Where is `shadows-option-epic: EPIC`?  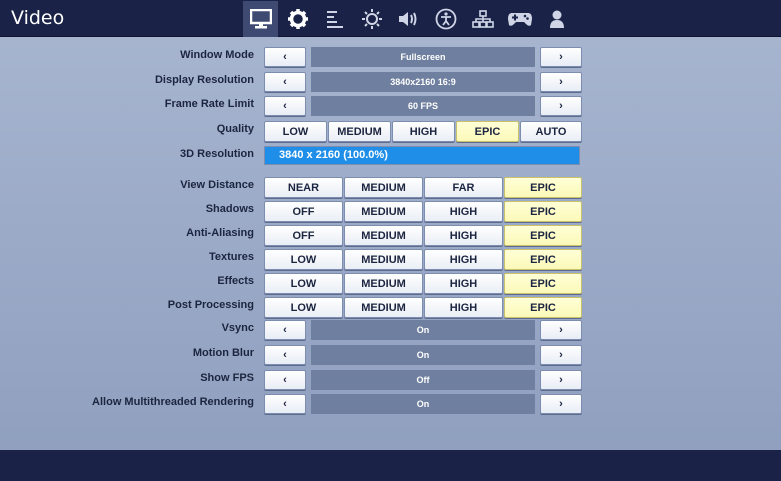
shadows-option-epic: EPIC is located at coordinates (543, 211).